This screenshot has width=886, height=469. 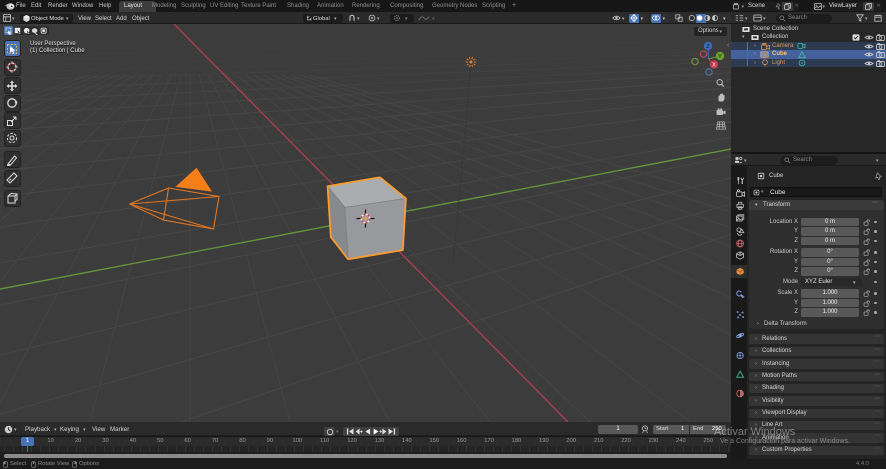 What do you see at coordinates (714, 66) in the screenshot?
I see `svg-text: X` at bounding box center [714, 66].